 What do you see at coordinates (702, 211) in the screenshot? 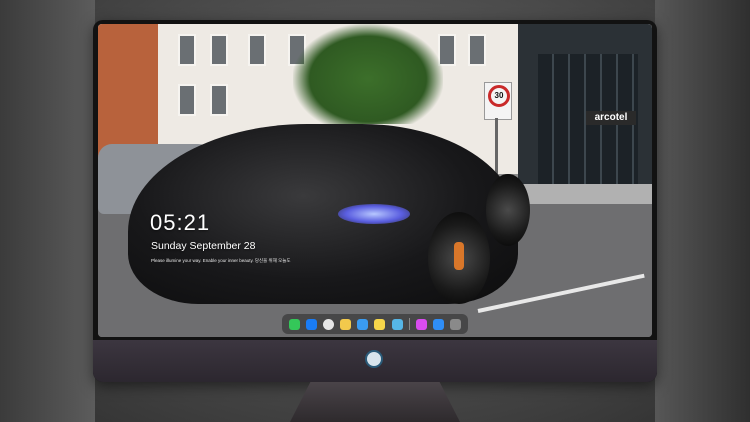
I see `background-blur-right` at bounding box center [702, 211].